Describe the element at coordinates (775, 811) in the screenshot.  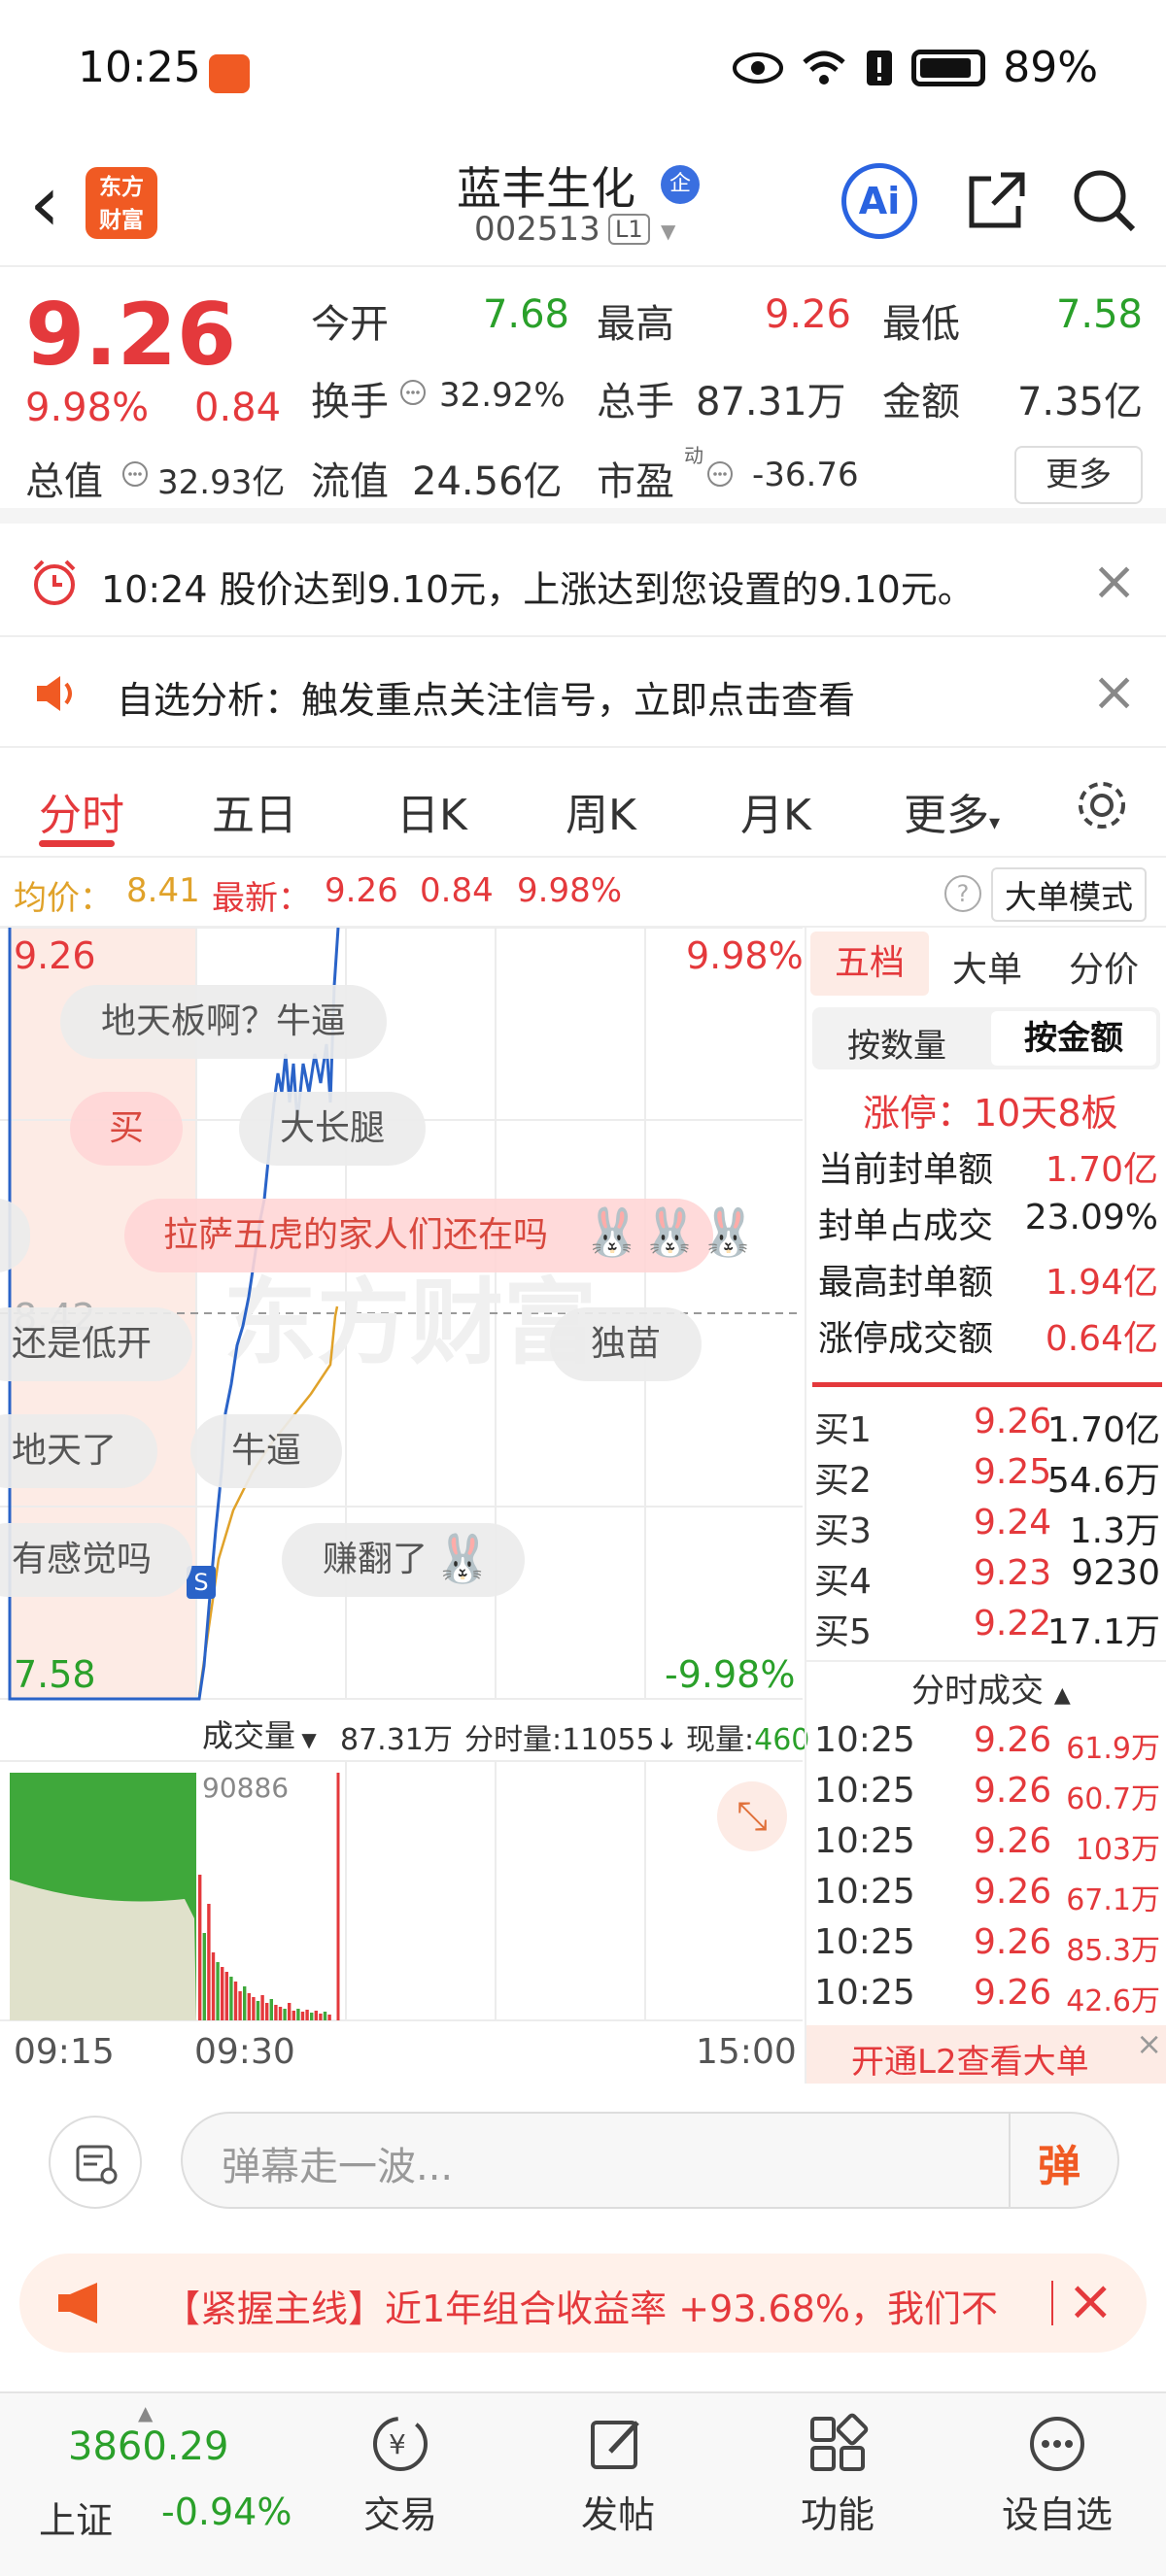
I see `tab-monthly-k: 月K` at that location.